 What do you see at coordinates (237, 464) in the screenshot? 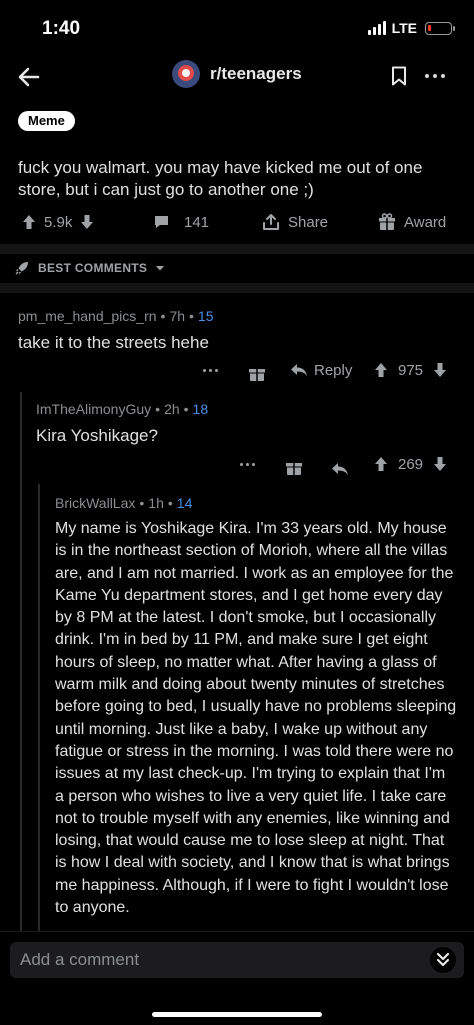
I see `comment-action-bar: 269` at bounding box center [237, 464].